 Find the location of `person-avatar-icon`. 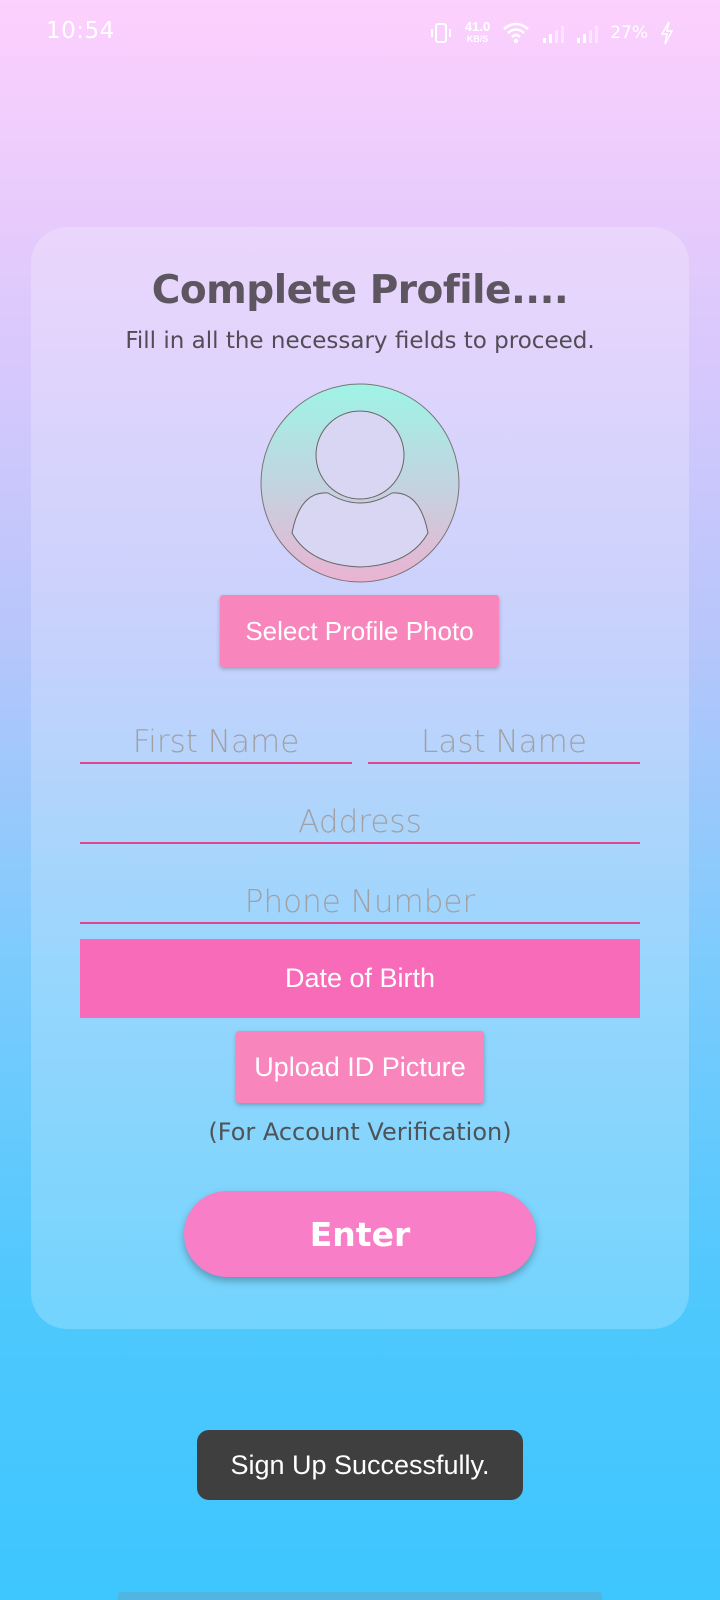

person-avatar-icon is located at coordinates (360, 483).